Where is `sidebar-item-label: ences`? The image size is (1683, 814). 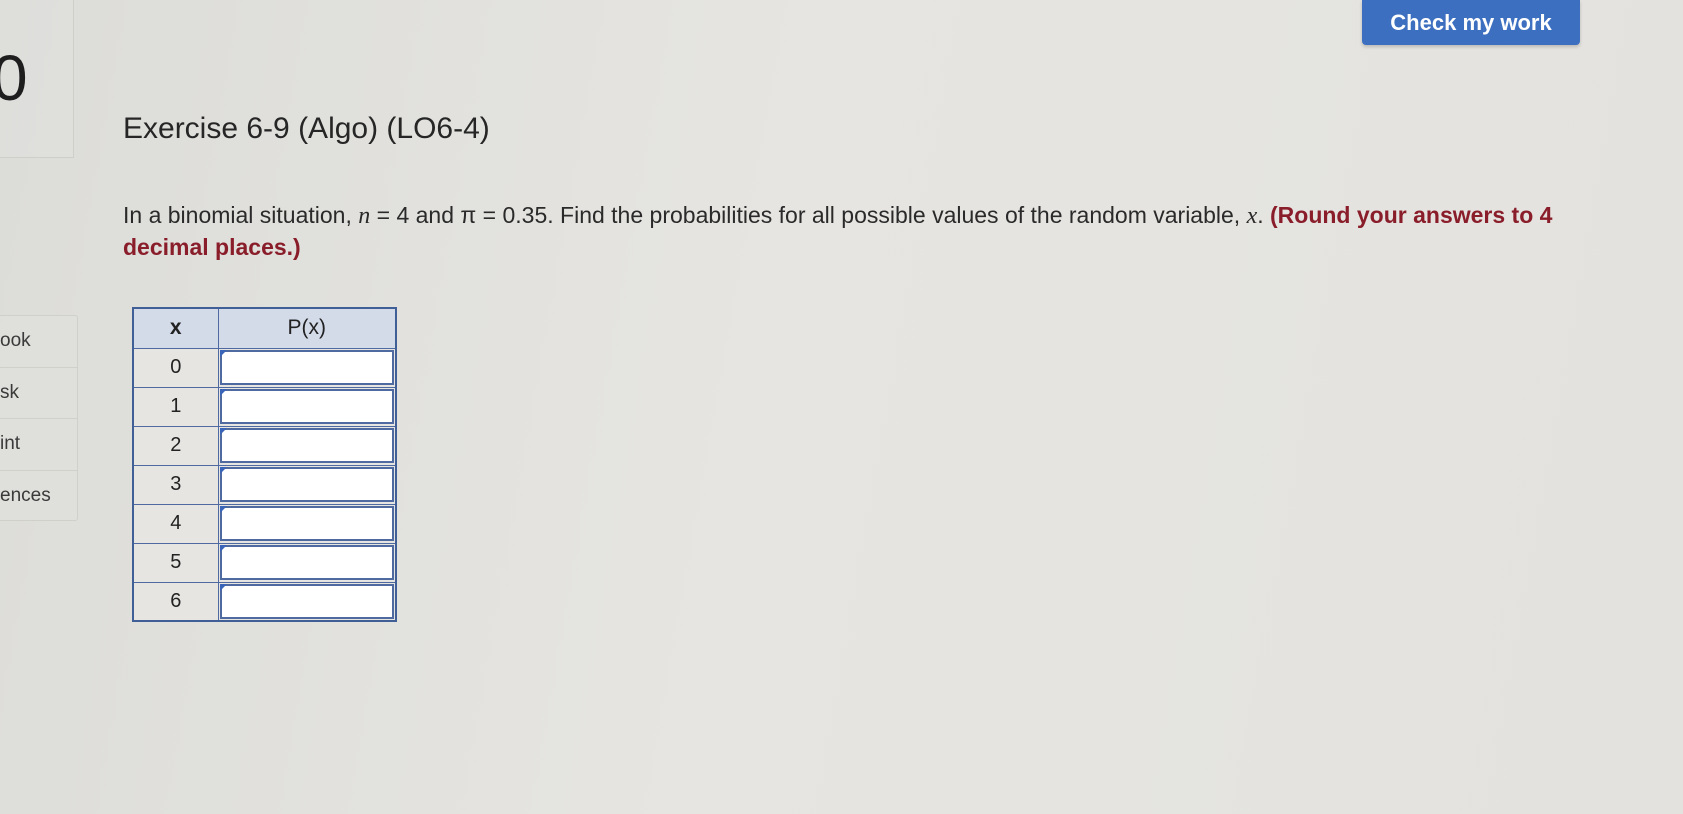
sidebar-item-label: ences is located at coordinates (25, 496).